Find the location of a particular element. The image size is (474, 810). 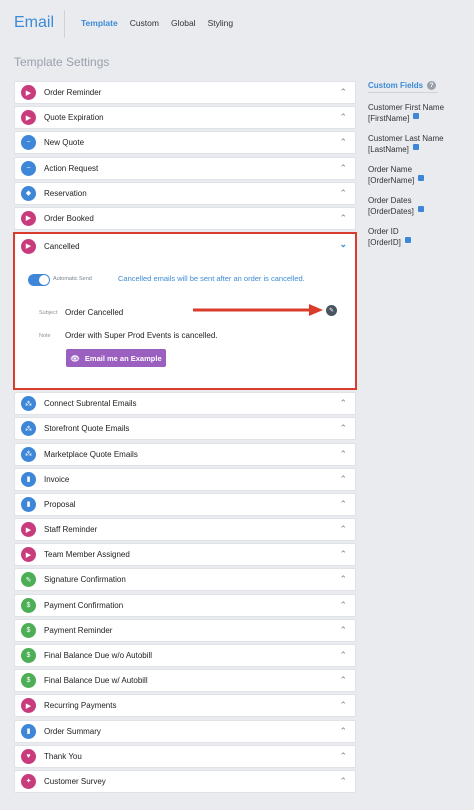

template-row: ⁂ Connect Subrental Emails ⌃ is located at coordinates (185, 404).